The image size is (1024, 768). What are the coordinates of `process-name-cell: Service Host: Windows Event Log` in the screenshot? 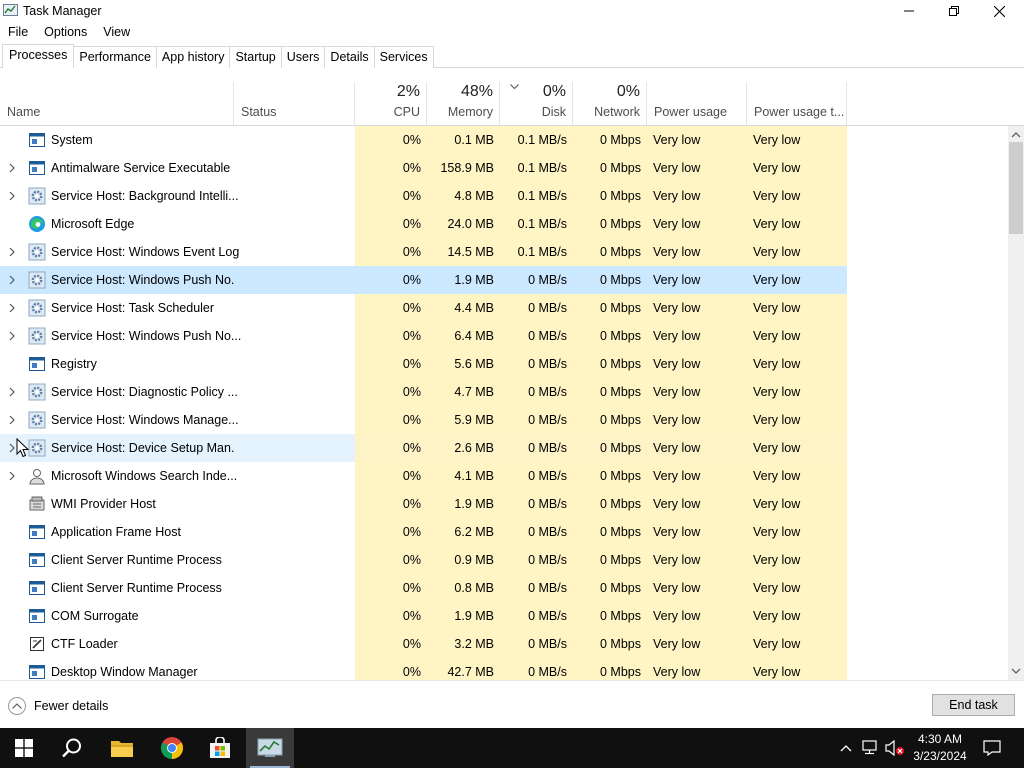 It's located at (119, 252).